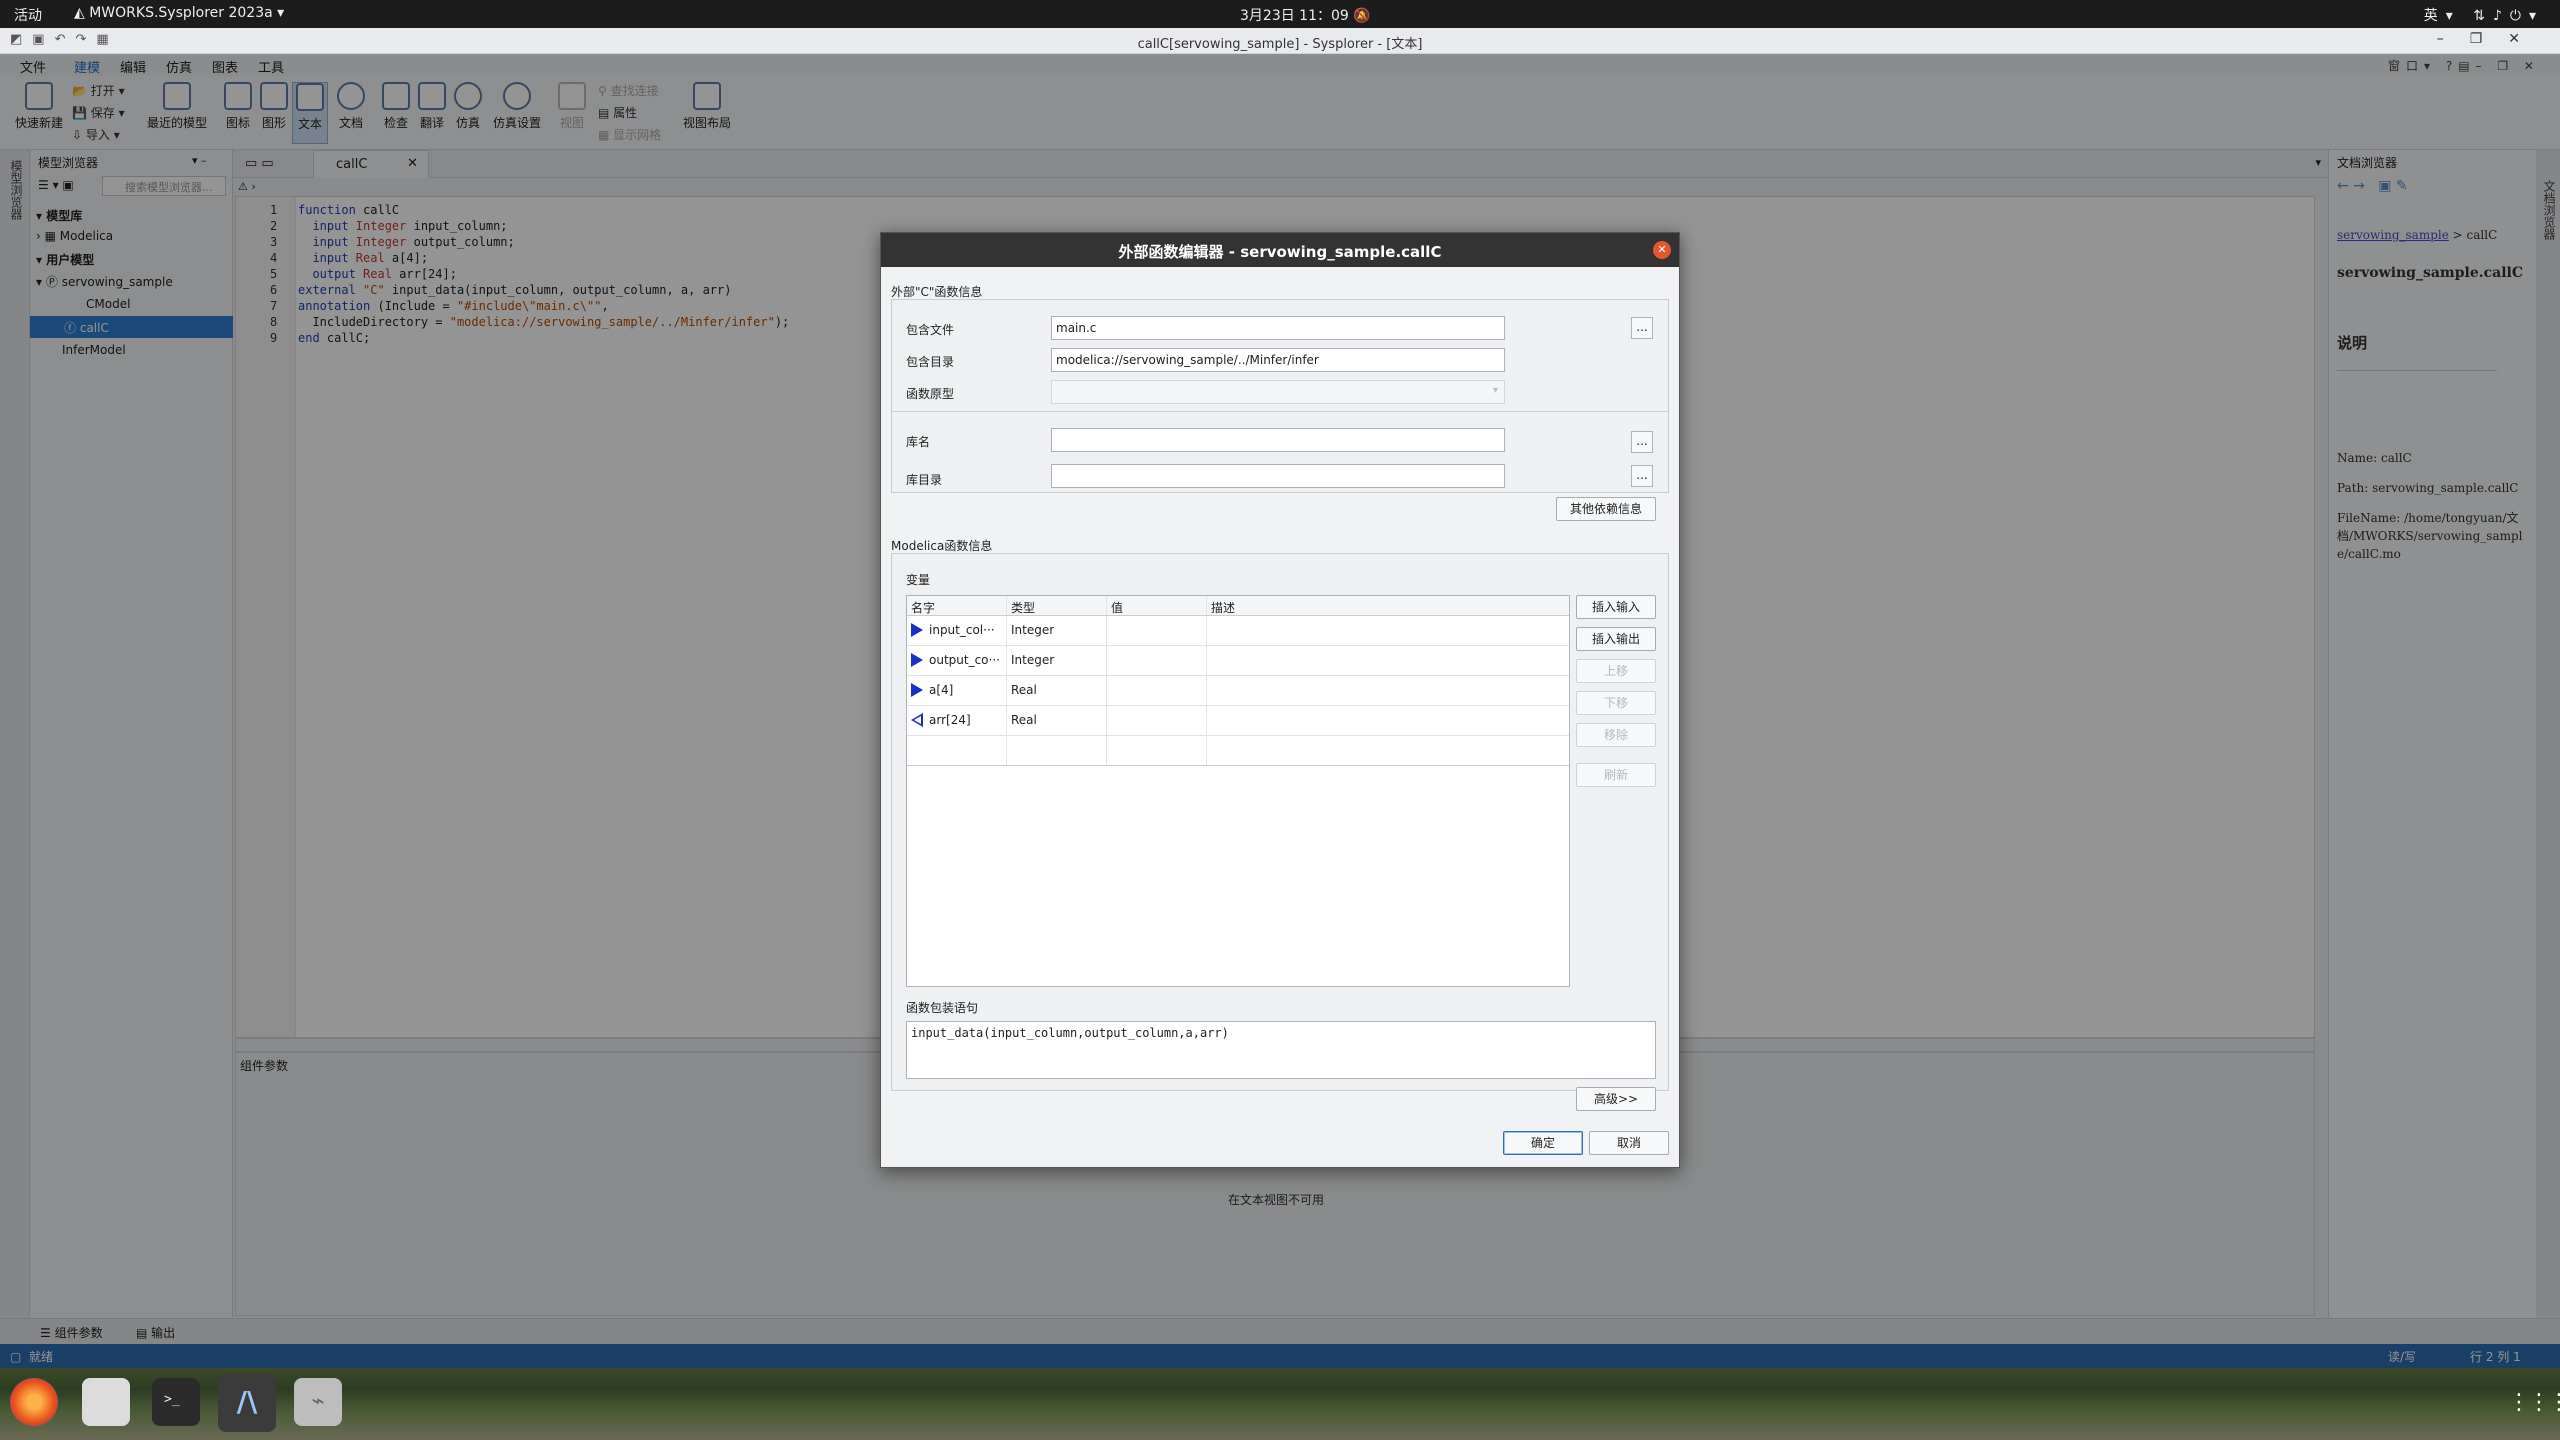 The image size is (2560, 1440). I want to click on network-icon: ⇅, so click(2483, 16).